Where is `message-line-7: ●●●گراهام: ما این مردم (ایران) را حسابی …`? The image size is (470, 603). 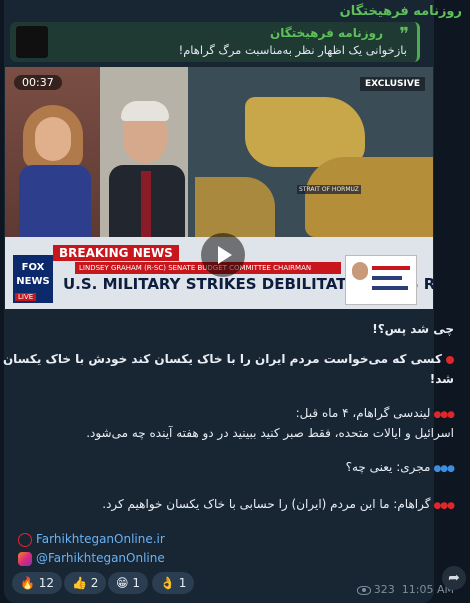
message-line-7: ●●●گراهام: ما این مردم (ایران) را حسابی … is located at coordinates (278, 504).